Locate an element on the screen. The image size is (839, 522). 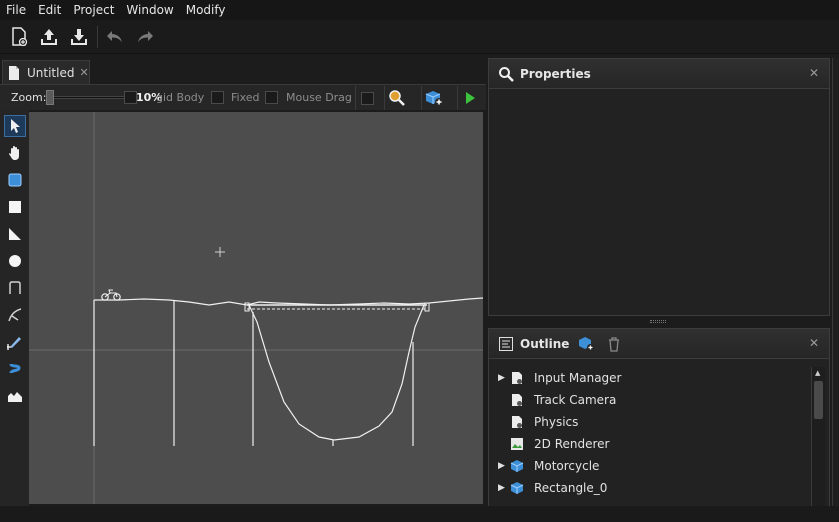
mouse-drag-label: Mouse Drag is located at coordinates (319, 97).